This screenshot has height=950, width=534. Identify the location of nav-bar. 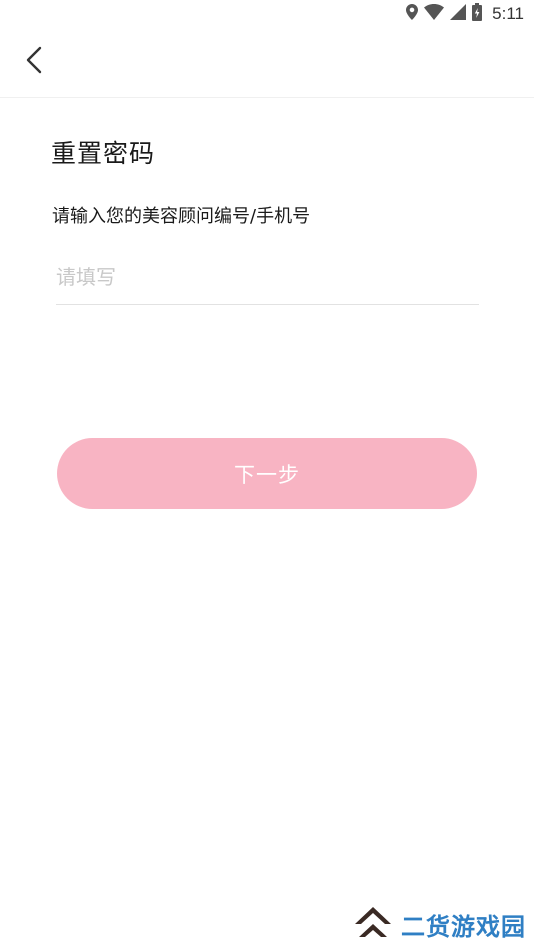
(267, 63).